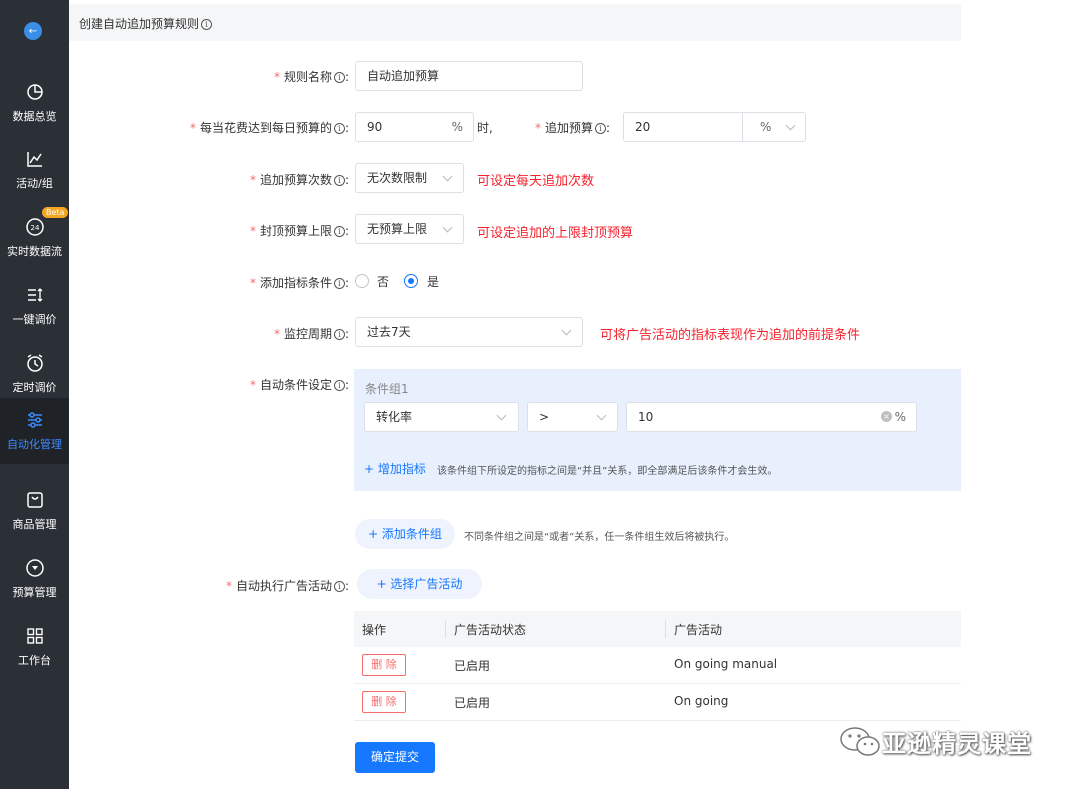 This screenshot has height=789, width=1080. What do you see at coordinates (657, 702) in the screenshot?
I see `table-row: 删 除 已启用 On going` at bounding box center [657, 702].